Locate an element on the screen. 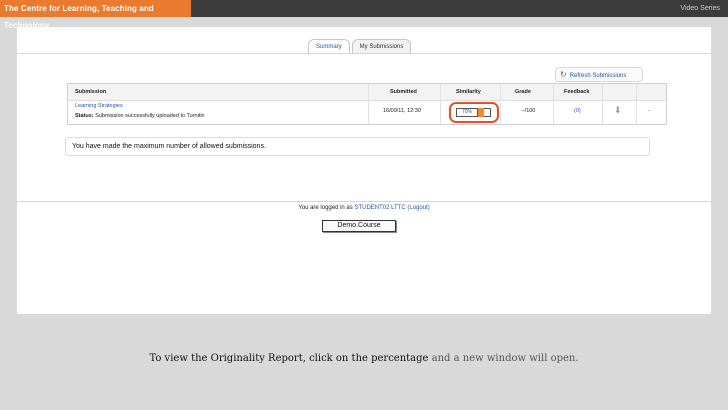 The image size is (728, 410). footer-divider is located at coordinates (364, 201).